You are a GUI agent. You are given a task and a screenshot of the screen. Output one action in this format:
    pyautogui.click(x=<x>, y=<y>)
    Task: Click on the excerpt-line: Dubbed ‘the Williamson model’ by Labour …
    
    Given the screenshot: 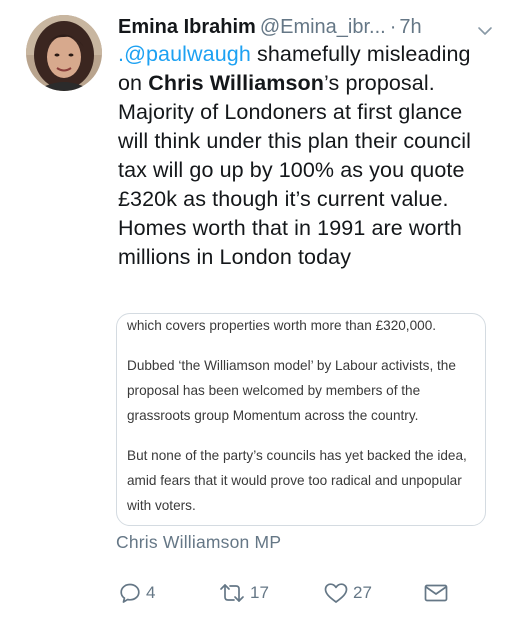 What is the action you would take?
    pyautogui.click(x=291, y=365)
    